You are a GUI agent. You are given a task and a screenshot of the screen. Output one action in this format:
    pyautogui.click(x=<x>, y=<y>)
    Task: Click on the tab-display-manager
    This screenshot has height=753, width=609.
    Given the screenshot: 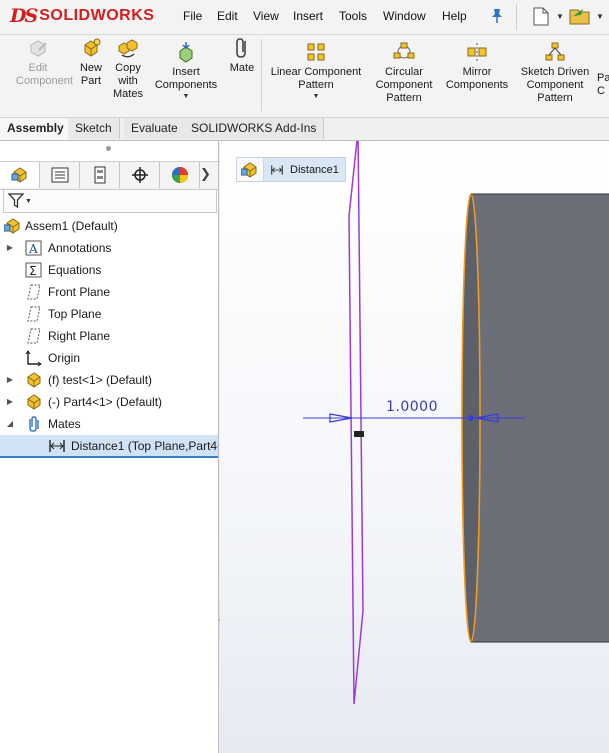 What is the action you would take?
    pyautogui.click(x=180, y=175)
    